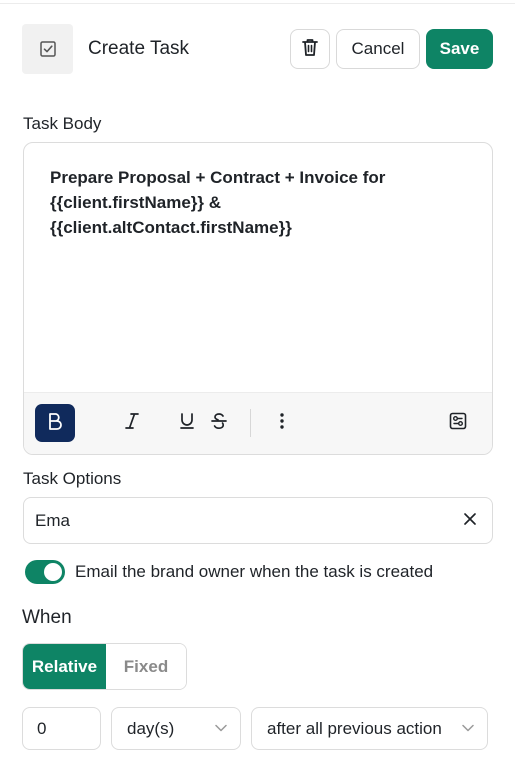  I want to click on amount-input: 0, so click(61, 728).